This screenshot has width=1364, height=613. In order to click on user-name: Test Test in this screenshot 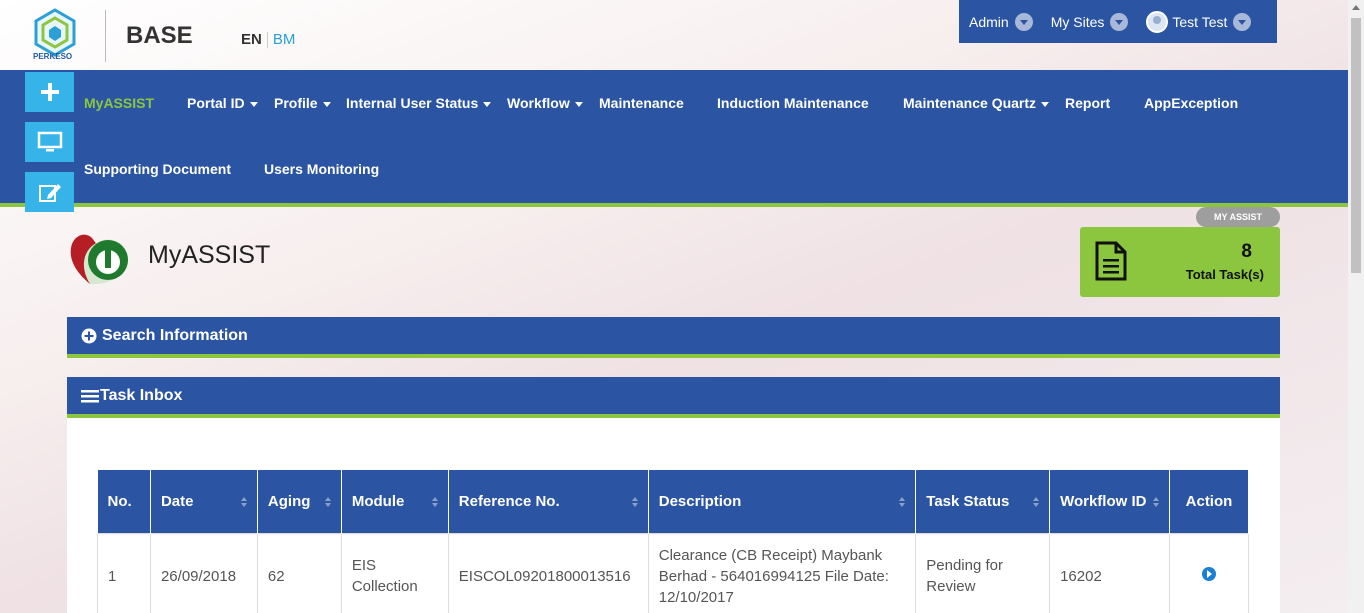, I will do `click(1200, 21)`.